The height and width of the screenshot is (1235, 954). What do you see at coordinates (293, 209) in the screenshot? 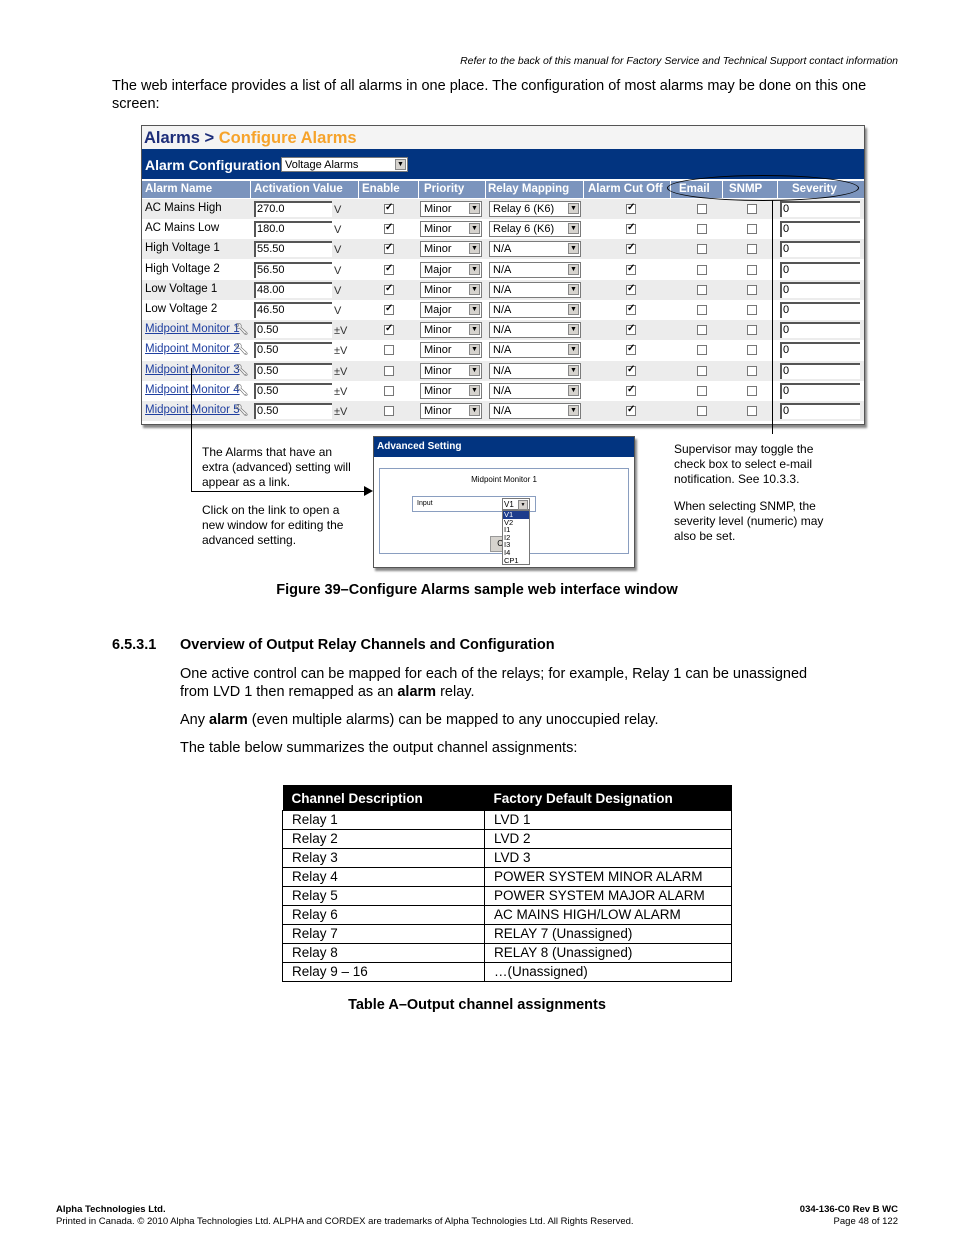
I see `activation-value-input: 270.0` at bounding box center [293, 209].